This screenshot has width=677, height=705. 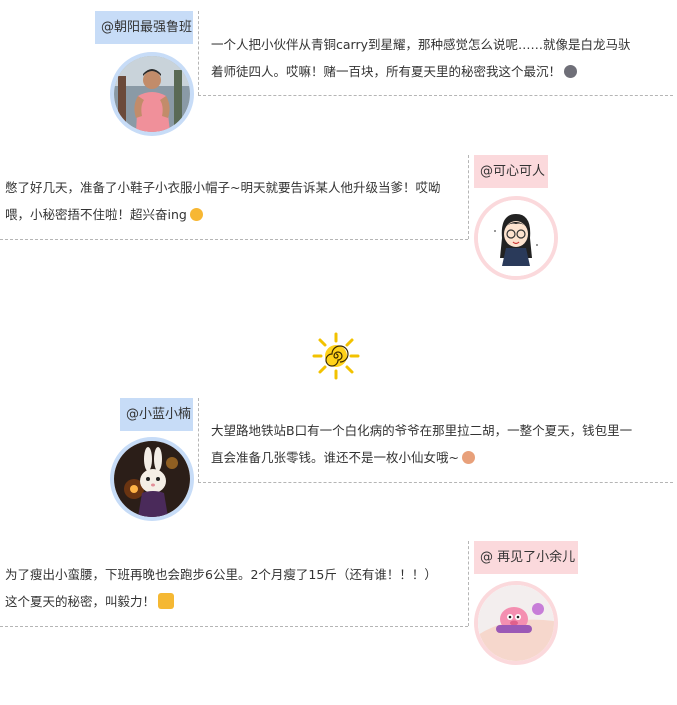 I want to click on rabbit-avatar-icon, so click(x=152, y=479).